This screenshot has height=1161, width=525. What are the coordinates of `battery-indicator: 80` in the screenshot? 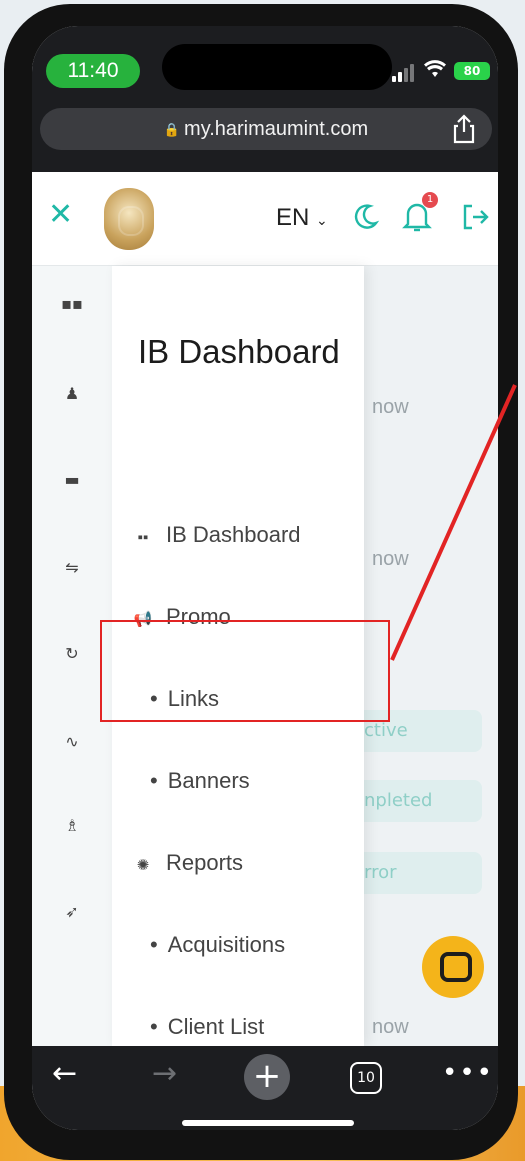 It's located at (472, 71).